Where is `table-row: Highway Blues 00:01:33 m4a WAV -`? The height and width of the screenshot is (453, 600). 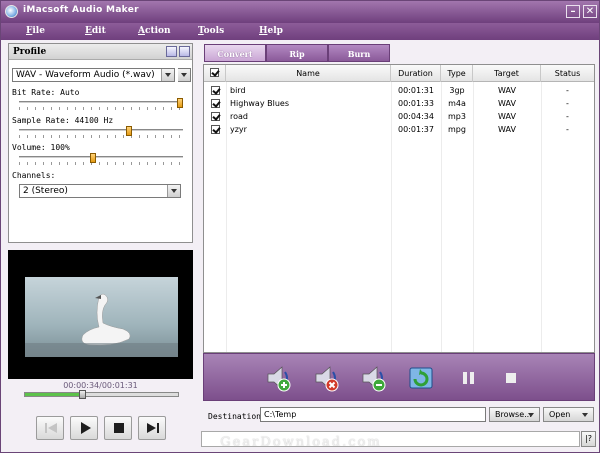 table-row: Highway Blues 00:01:33 m4a WAV - is located at coordinates (399, 103).